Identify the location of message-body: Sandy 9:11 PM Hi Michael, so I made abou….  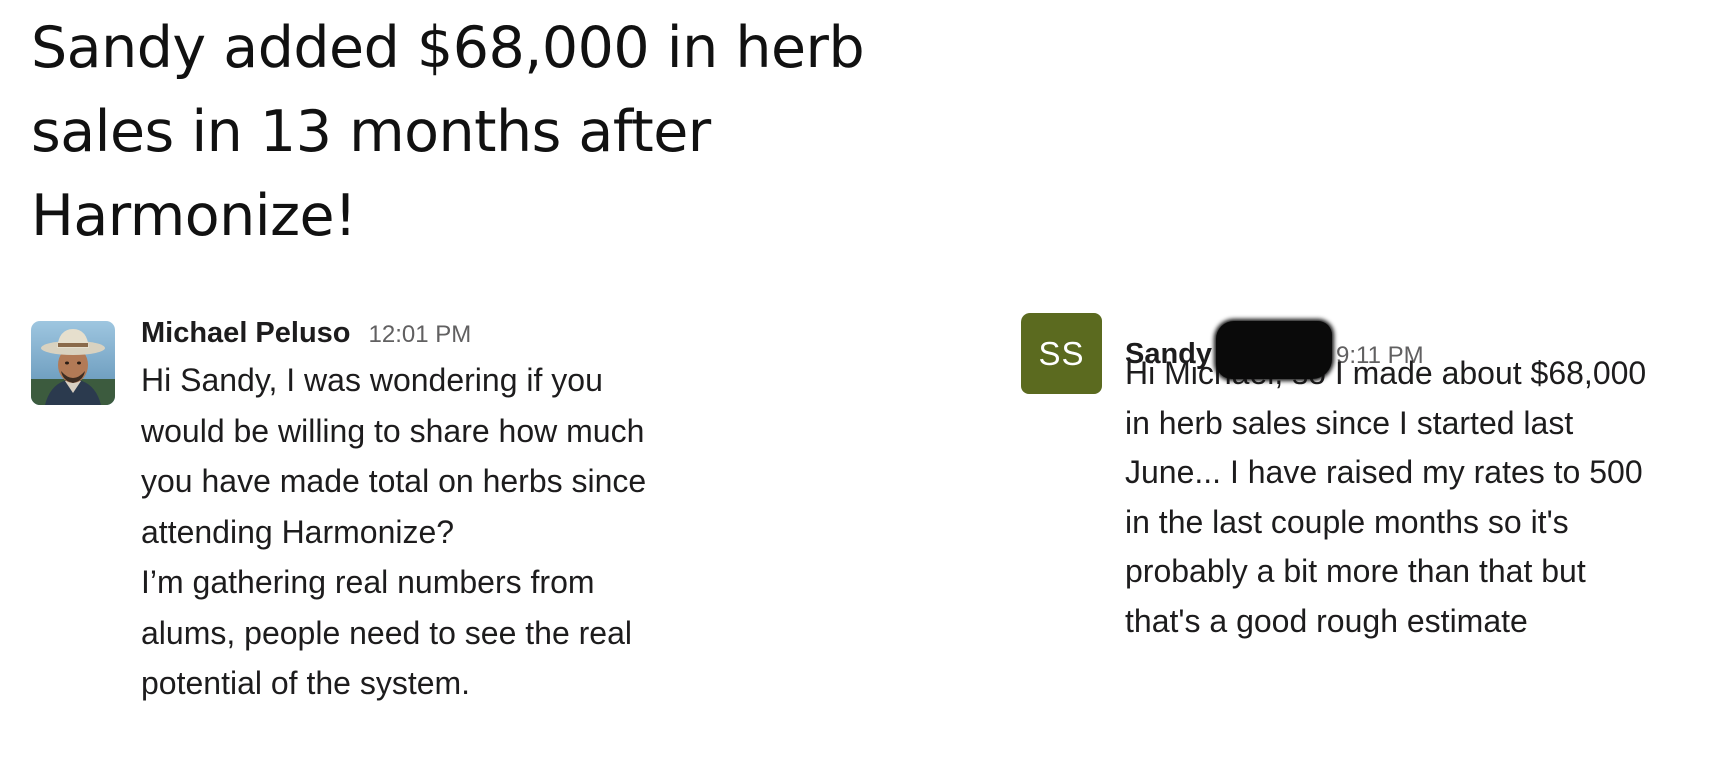
(1385, 475).